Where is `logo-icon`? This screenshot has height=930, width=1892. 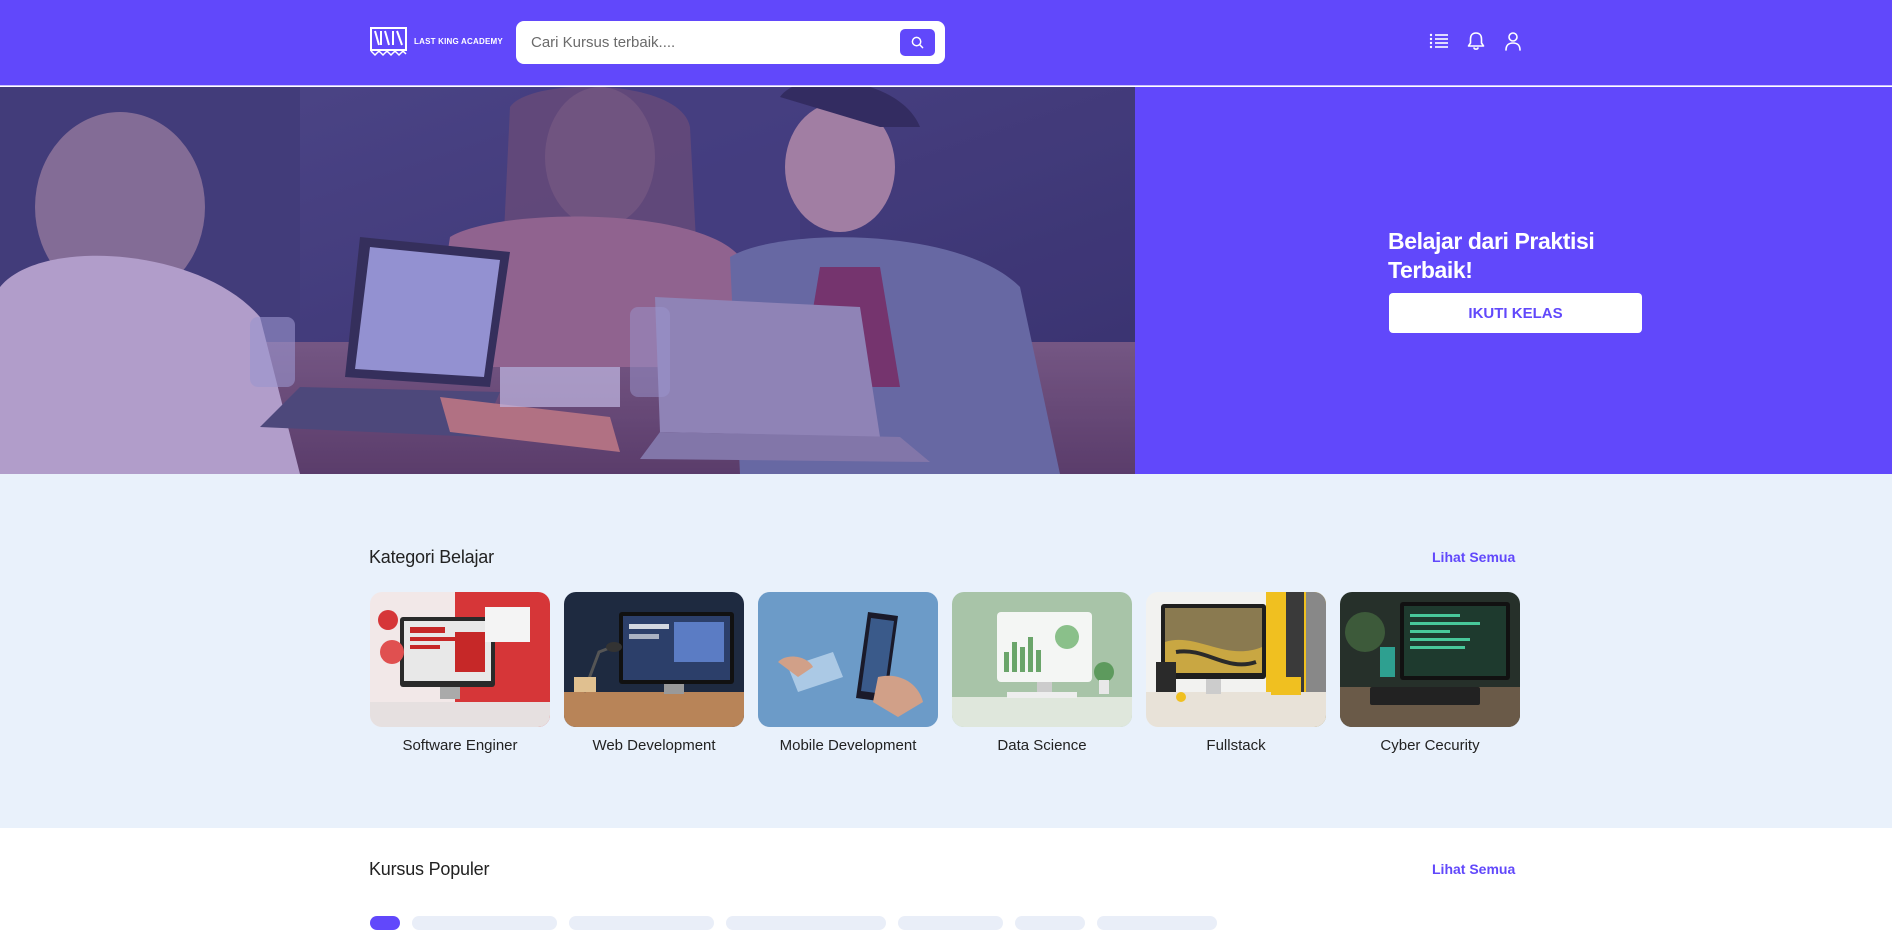
logo-icon is located at coordinates (388, 42).